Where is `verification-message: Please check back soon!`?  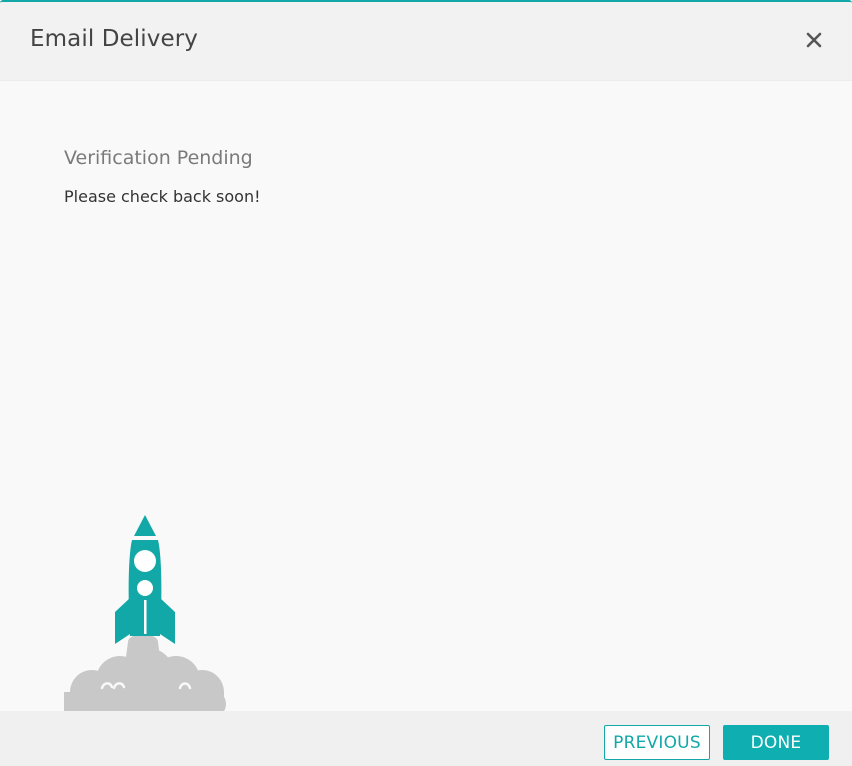
verification-message: Please check back soon! is located at coordinates (162, 196).